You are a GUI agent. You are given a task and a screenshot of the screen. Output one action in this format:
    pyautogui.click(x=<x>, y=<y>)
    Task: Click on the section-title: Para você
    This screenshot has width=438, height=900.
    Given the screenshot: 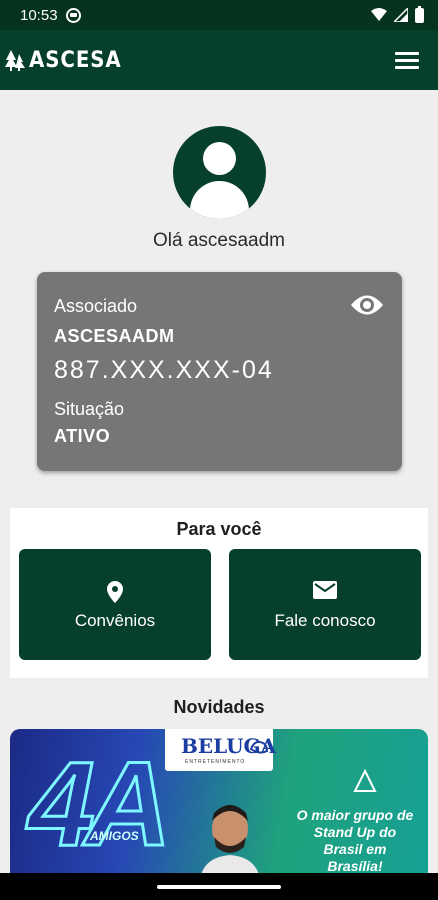 What is the action you would take?
    pyautogui.click(x=219, y=529)
    